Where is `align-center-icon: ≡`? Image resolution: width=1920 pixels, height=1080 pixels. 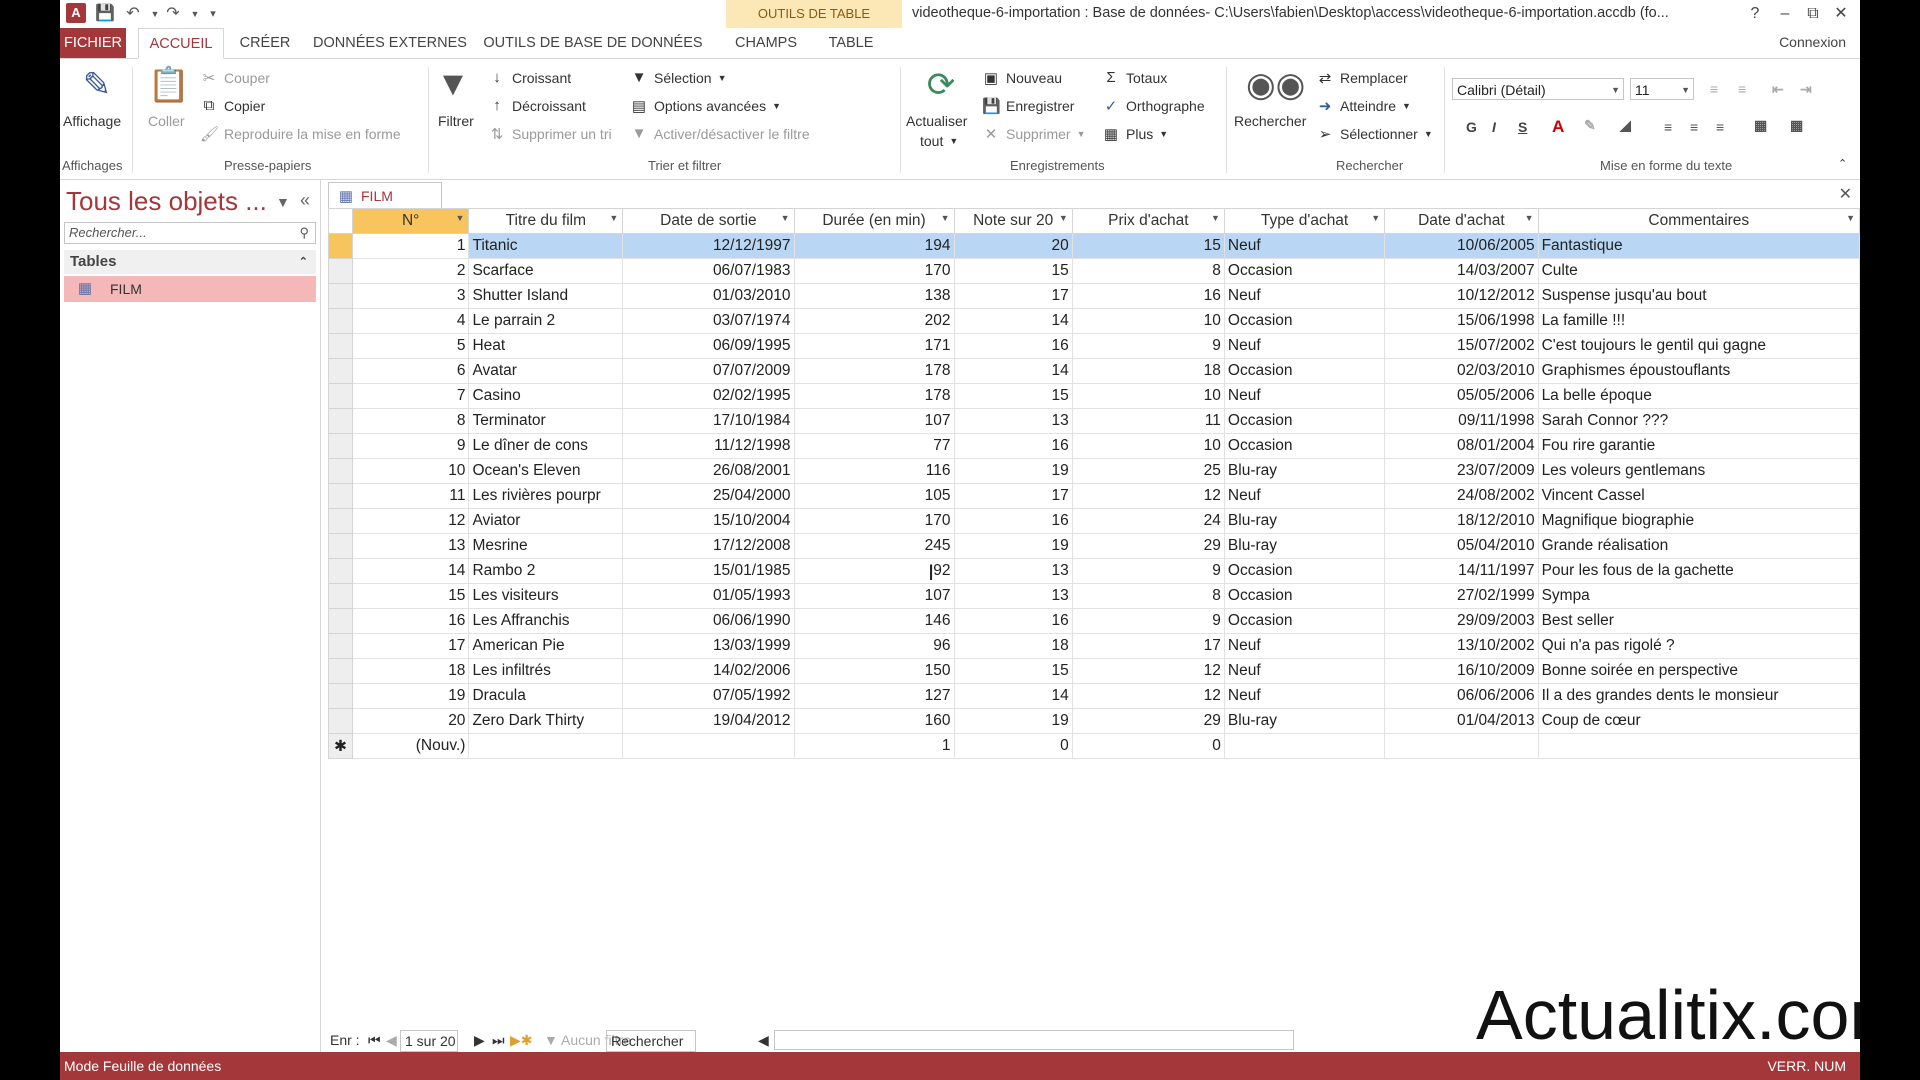 align-center-icon: ≡ is located at coordinates (1694, 127).